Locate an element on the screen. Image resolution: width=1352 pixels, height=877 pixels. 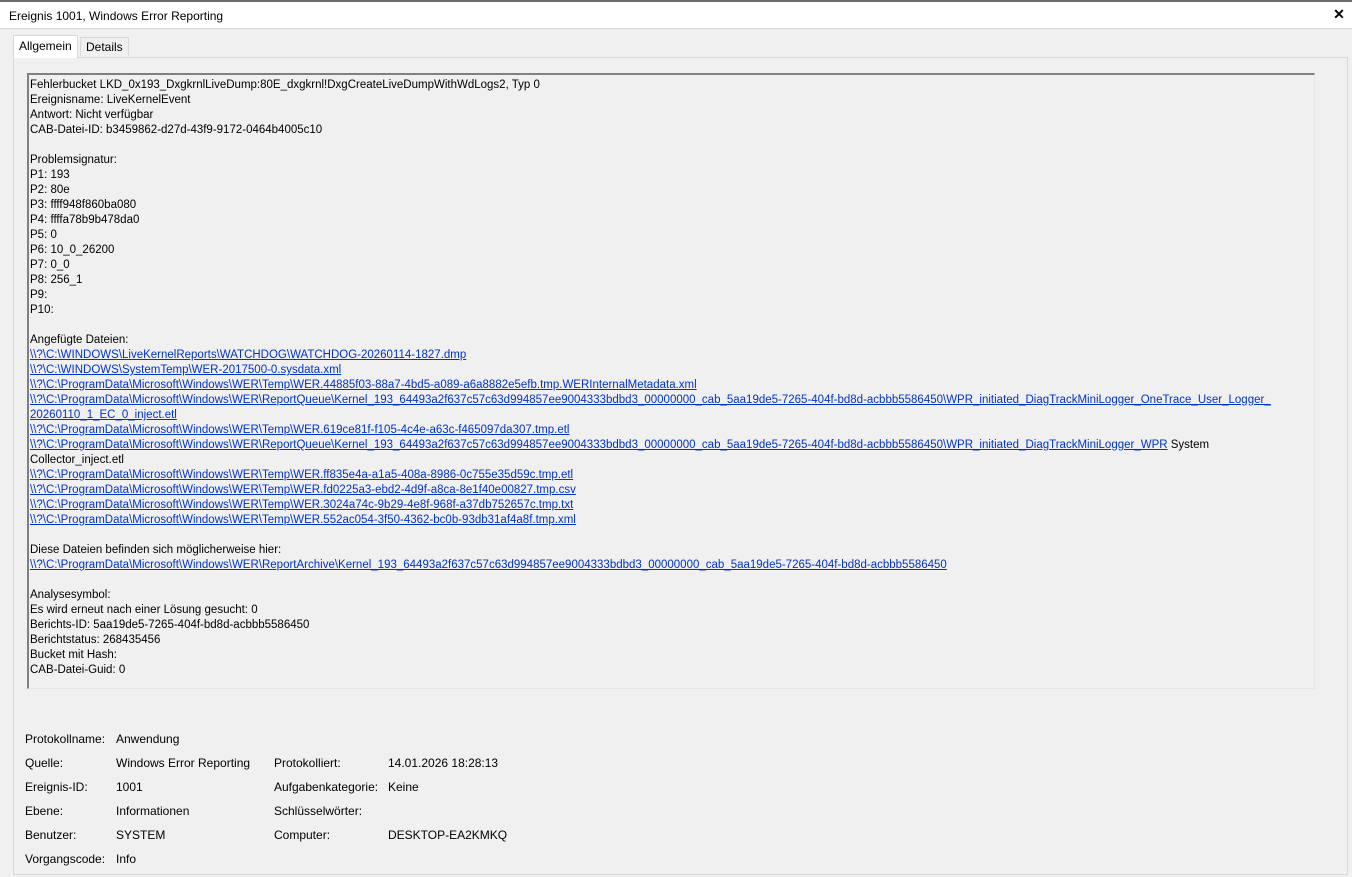
label-ereignis-id: Ereignis-ID: is located at coordinates (56, 787).